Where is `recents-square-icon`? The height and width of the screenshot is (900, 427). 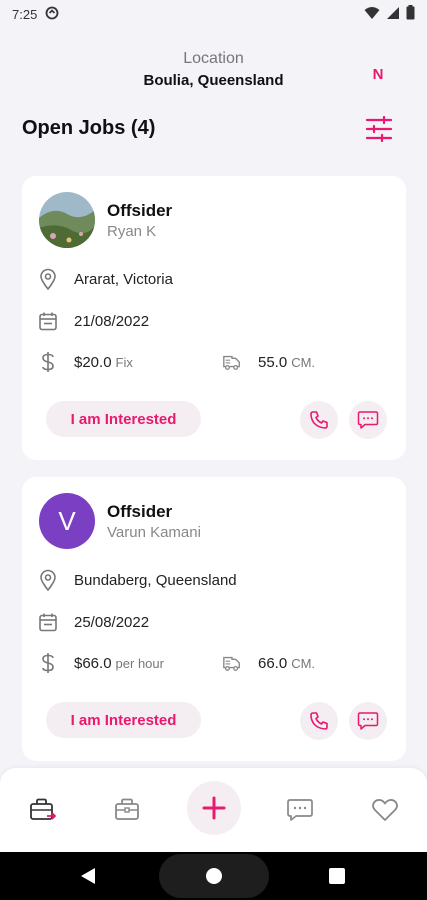 recents-square-icon is located at coordinates (337, 876).